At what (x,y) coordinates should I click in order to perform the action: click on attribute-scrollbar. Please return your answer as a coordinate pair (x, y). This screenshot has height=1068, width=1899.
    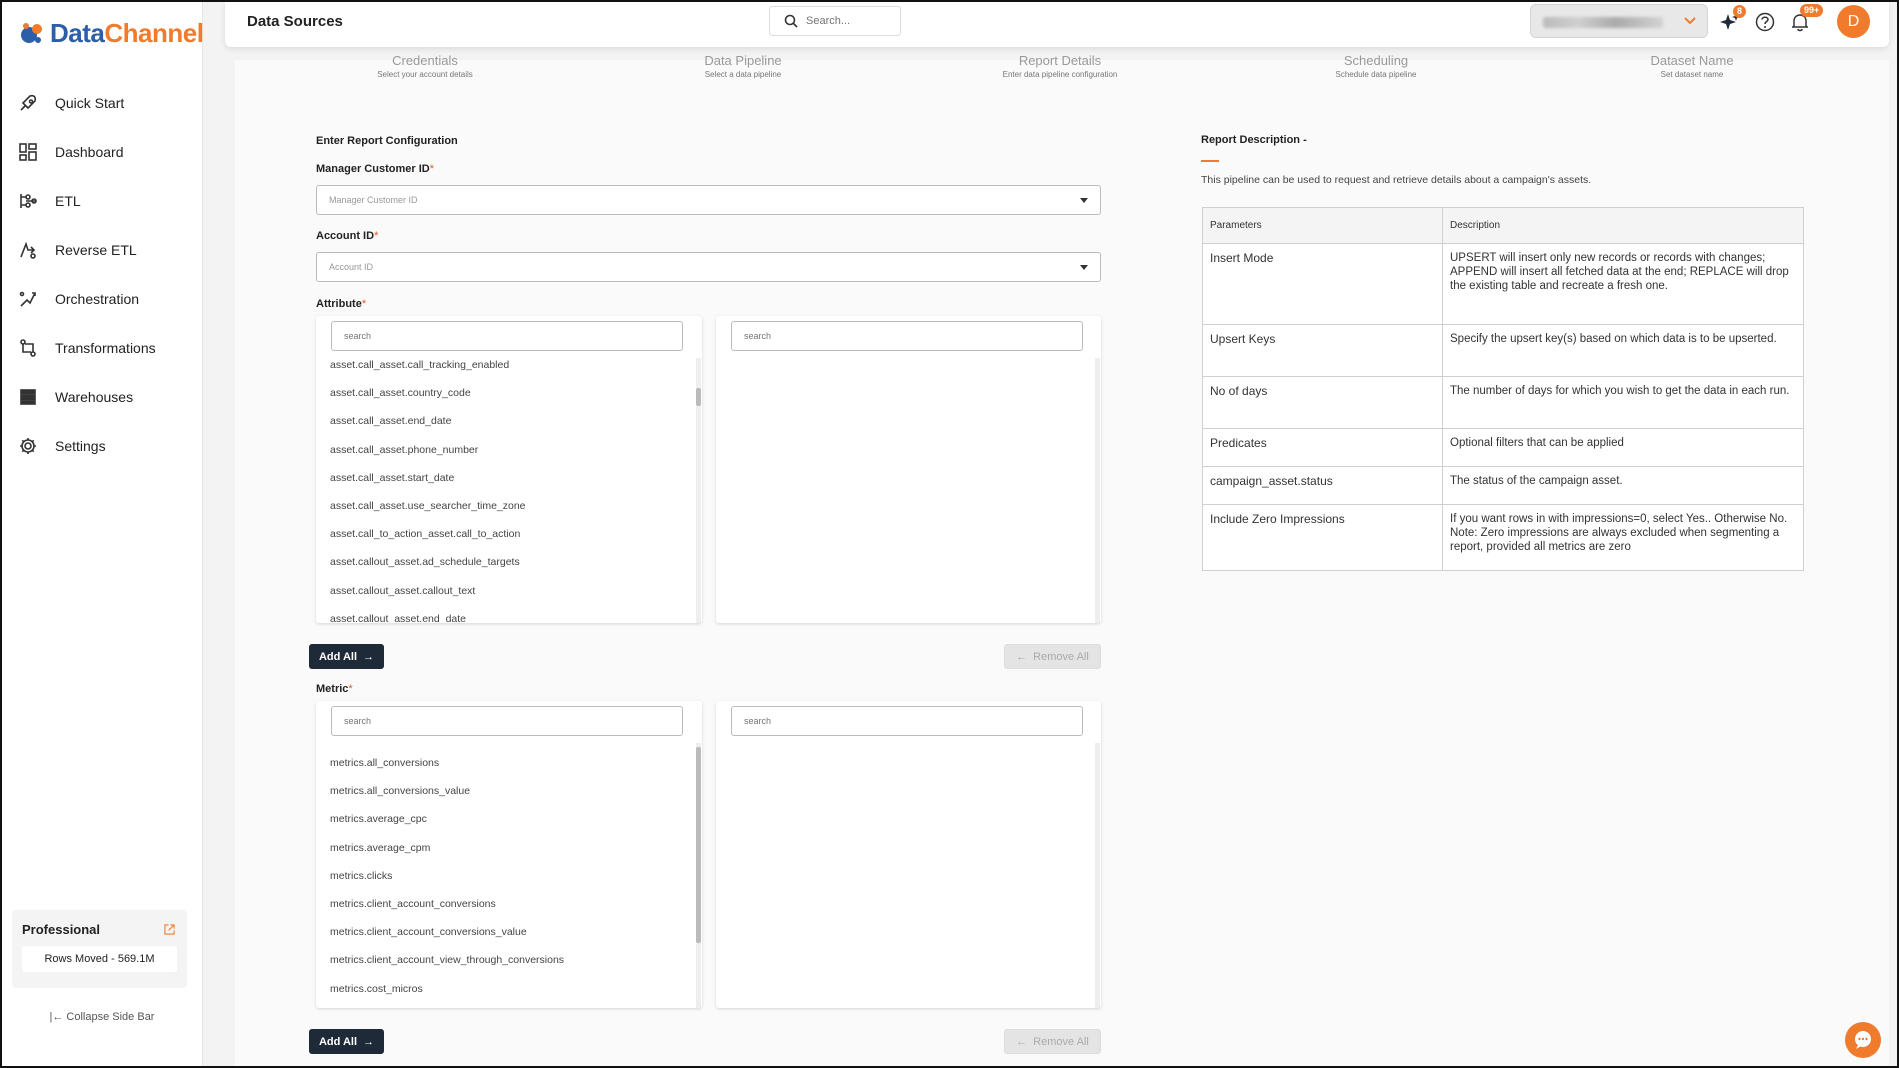
    Looking at the image, I should click on (698, 490).